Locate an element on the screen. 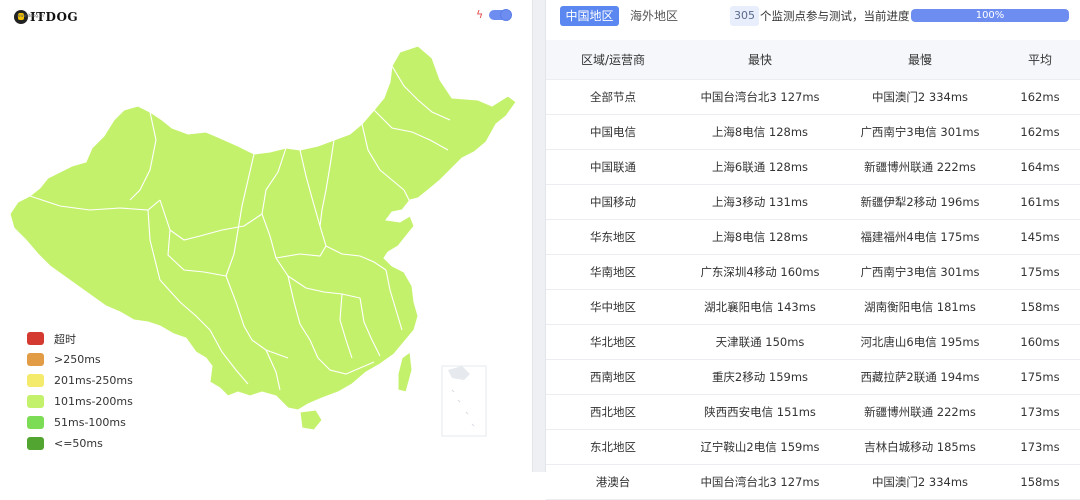  cell-fastest: 天津联通 150ms is located at coordinates (760, 342).